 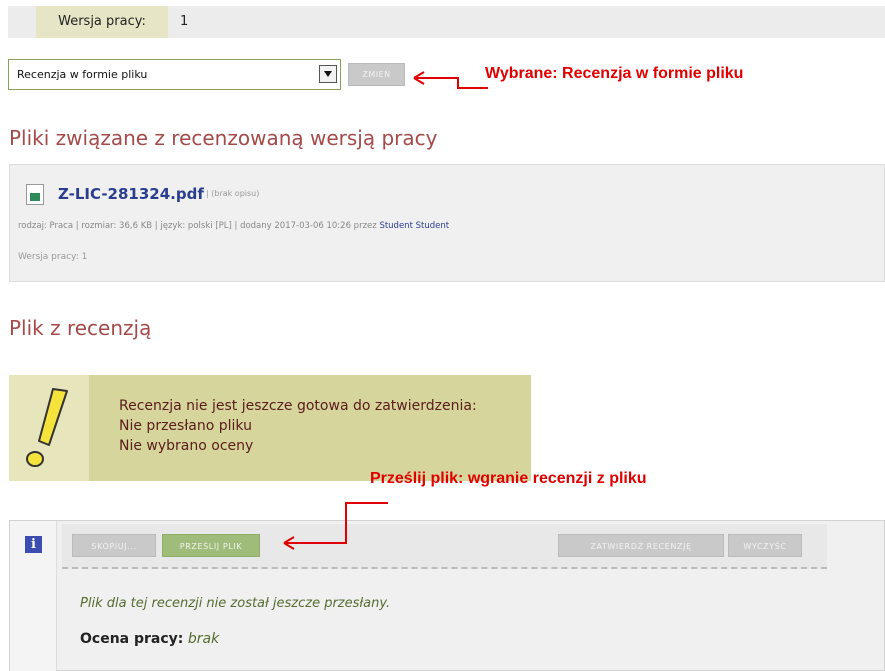 I want to click on grade-value: brak, so click(x=203, y=639).